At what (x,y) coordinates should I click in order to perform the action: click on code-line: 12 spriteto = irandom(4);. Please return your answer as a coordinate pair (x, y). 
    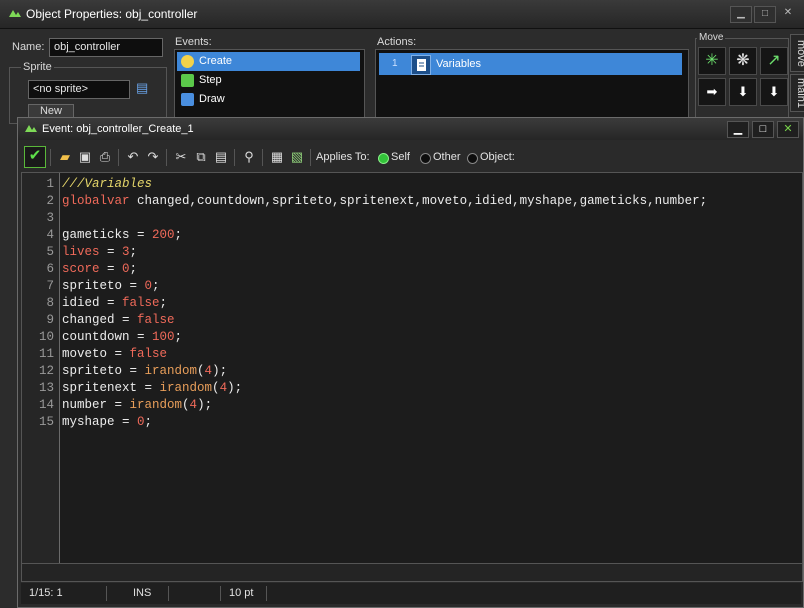
    Looking at the image, I should click on (412, 371).